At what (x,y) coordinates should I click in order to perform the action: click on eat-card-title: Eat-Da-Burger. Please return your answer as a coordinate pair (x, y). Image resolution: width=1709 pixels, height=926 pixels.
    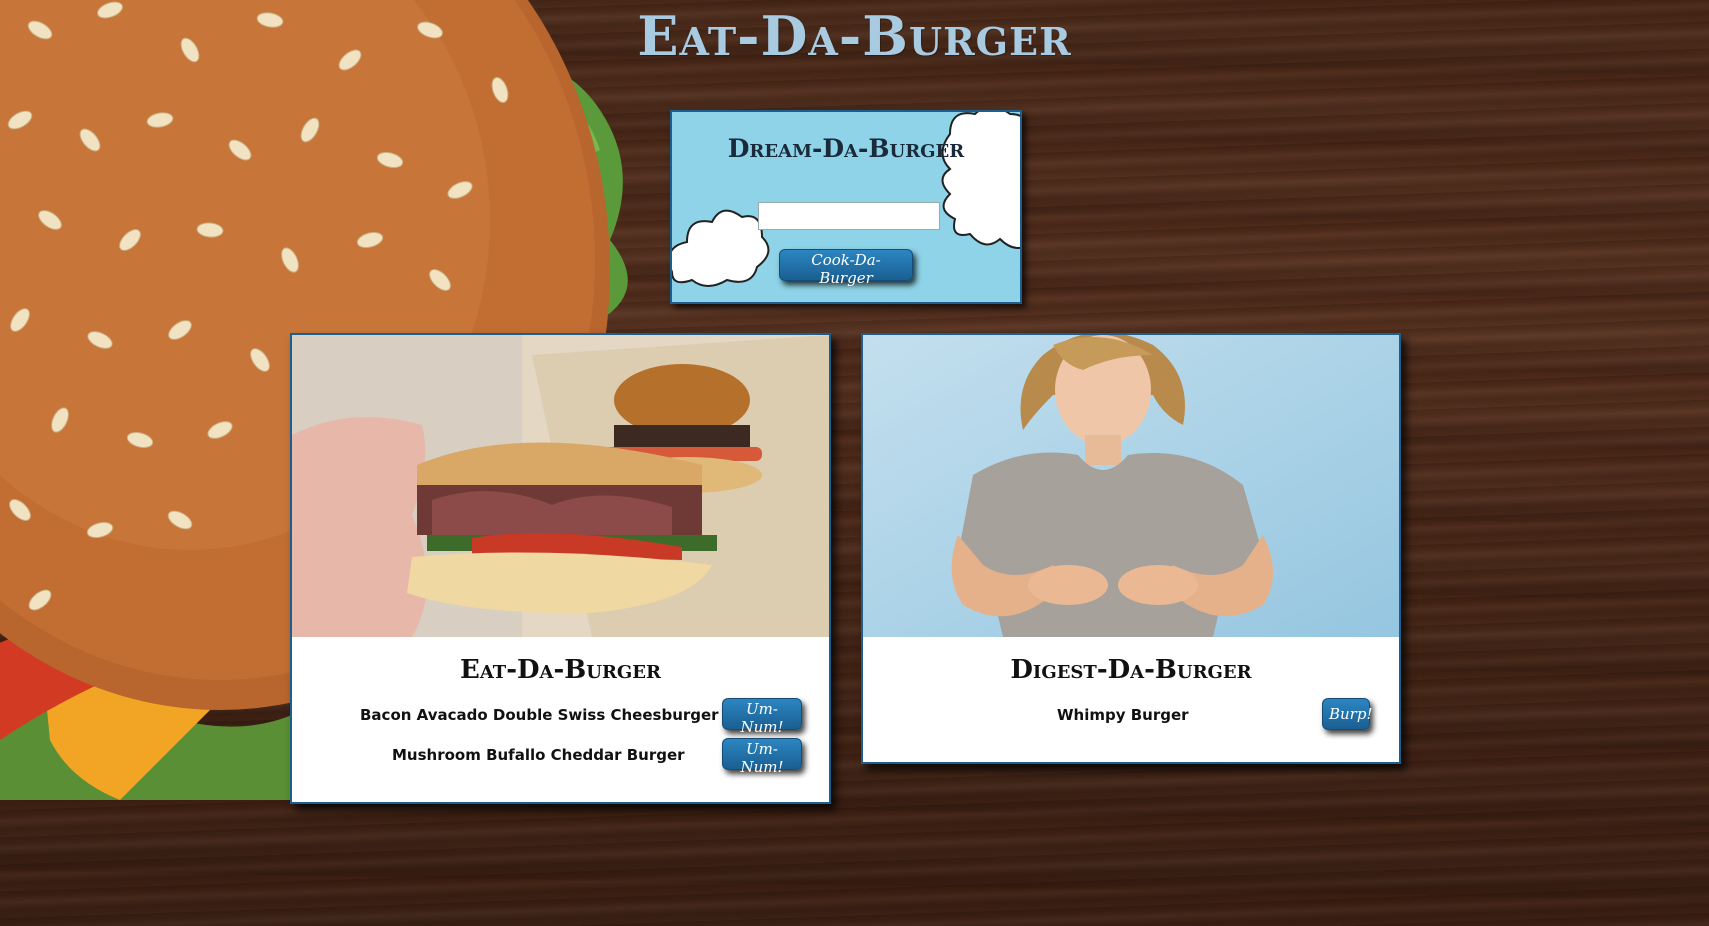
    Looking at the image, I should click on (560, 670).